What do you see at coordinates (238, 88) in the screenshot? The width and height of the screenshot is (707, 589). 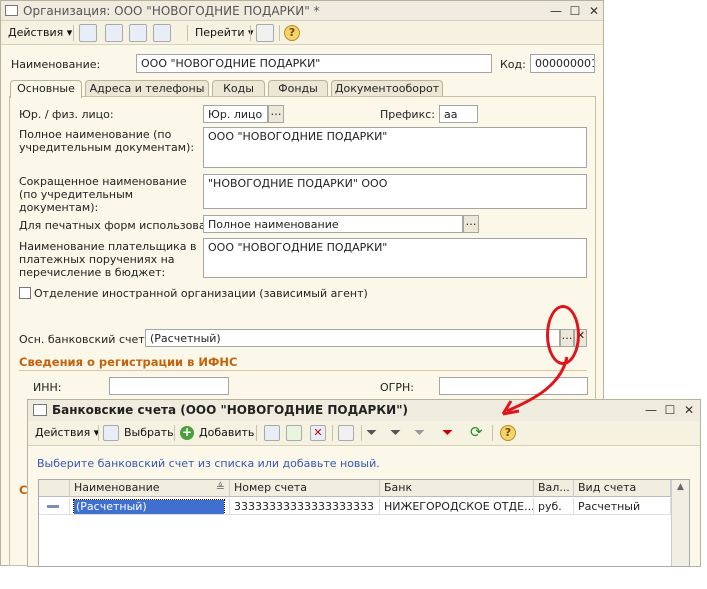 I see `tab-codes: Коды` at bounding box center [238, 88].